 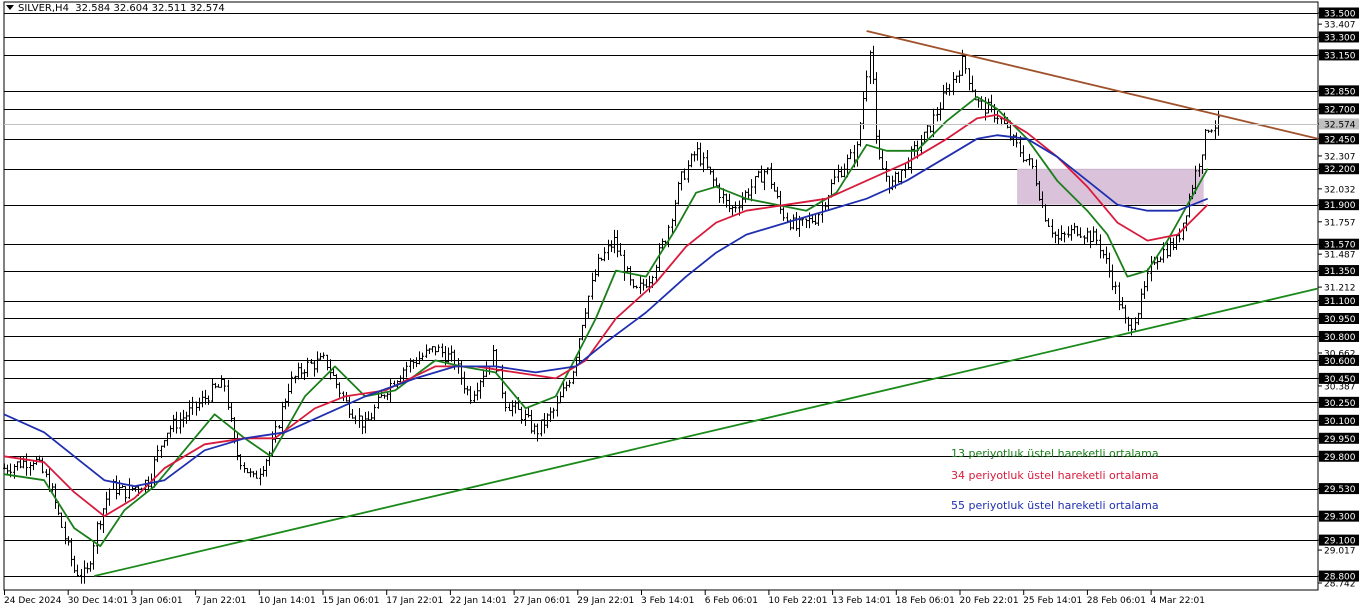 I want to click on price-axis-label: 32.700, so click(x=1340, y=110).